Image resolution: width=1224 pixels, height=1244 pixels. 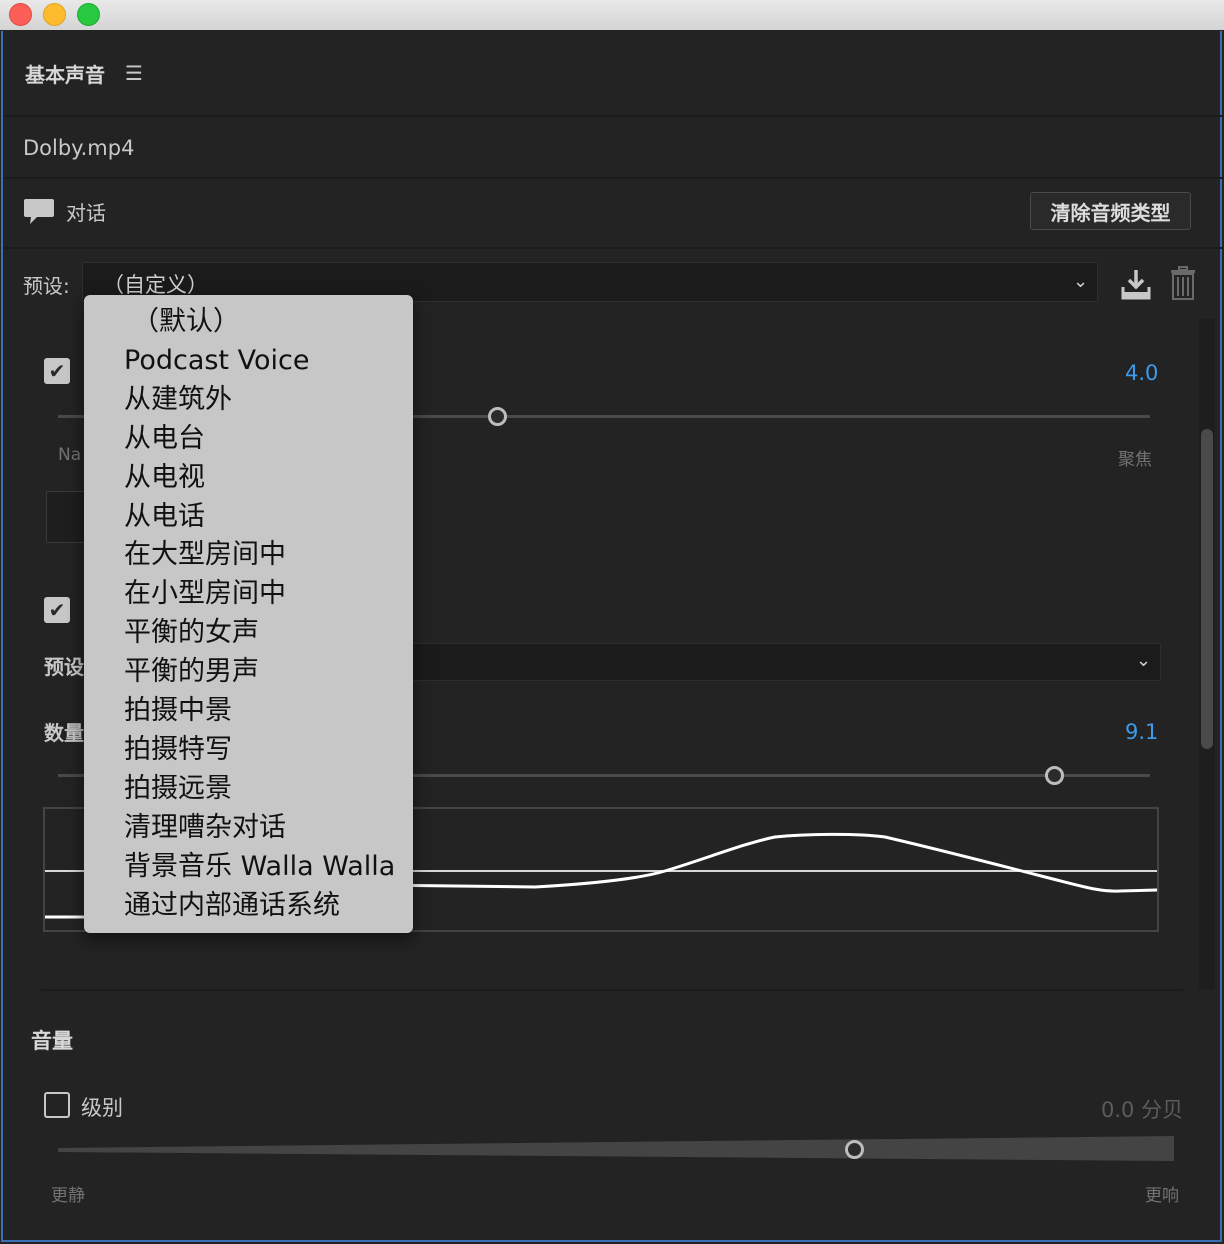 What do you see at coordinates (134, 73) in the screenshot?
I see `hamburger-icon: ☰` at bounding box center [134, 73].